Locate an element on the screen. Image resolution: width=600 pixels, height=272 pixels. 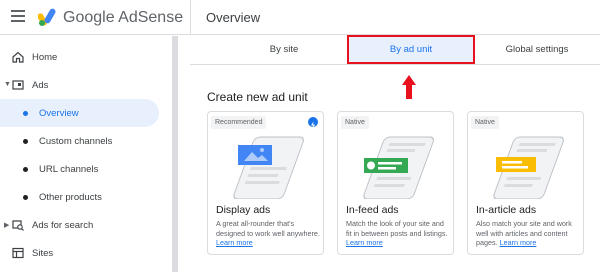
sidebar-item-label: URL channels is located at coordinates (69, 169).